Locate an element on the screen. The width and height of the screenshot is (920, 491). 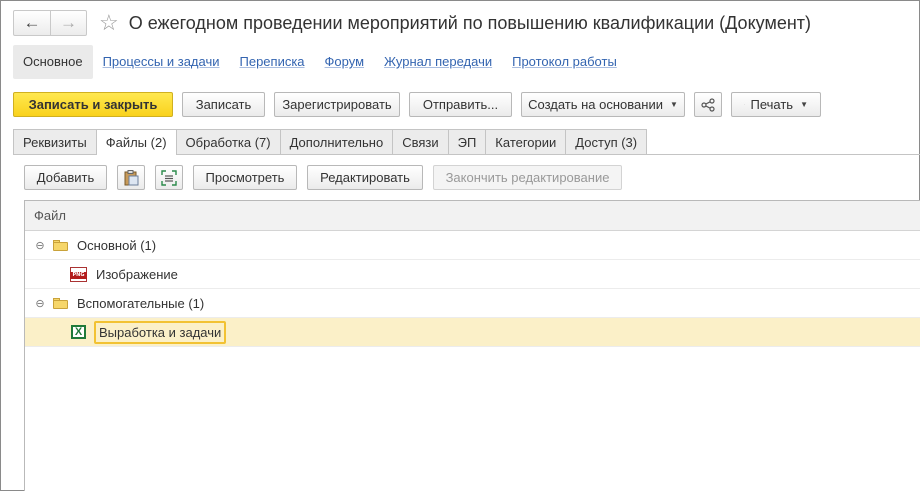
add-file-button: Добавить is located at coordinates (65, 177).